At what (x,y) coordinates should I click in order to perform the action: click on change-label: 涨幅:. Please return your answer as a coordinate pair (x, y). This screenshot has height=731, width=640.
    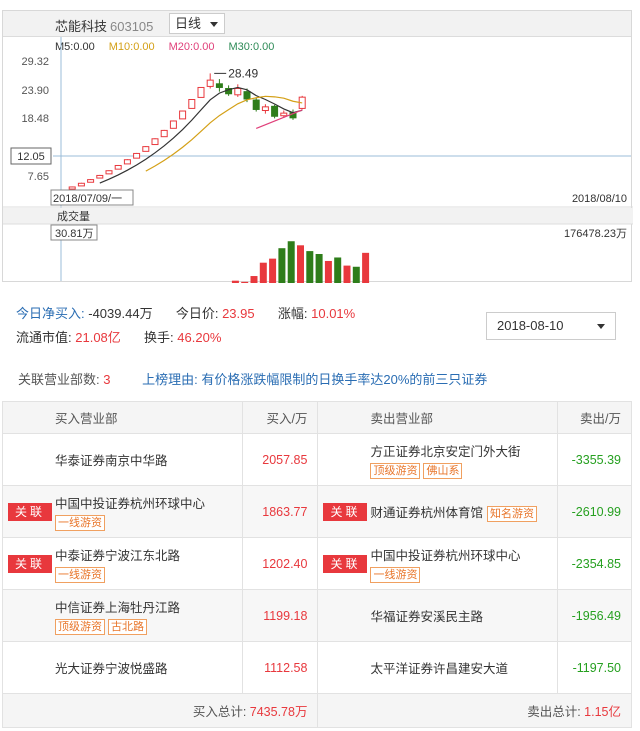
    Looking at the image, I should click on (292, 313).